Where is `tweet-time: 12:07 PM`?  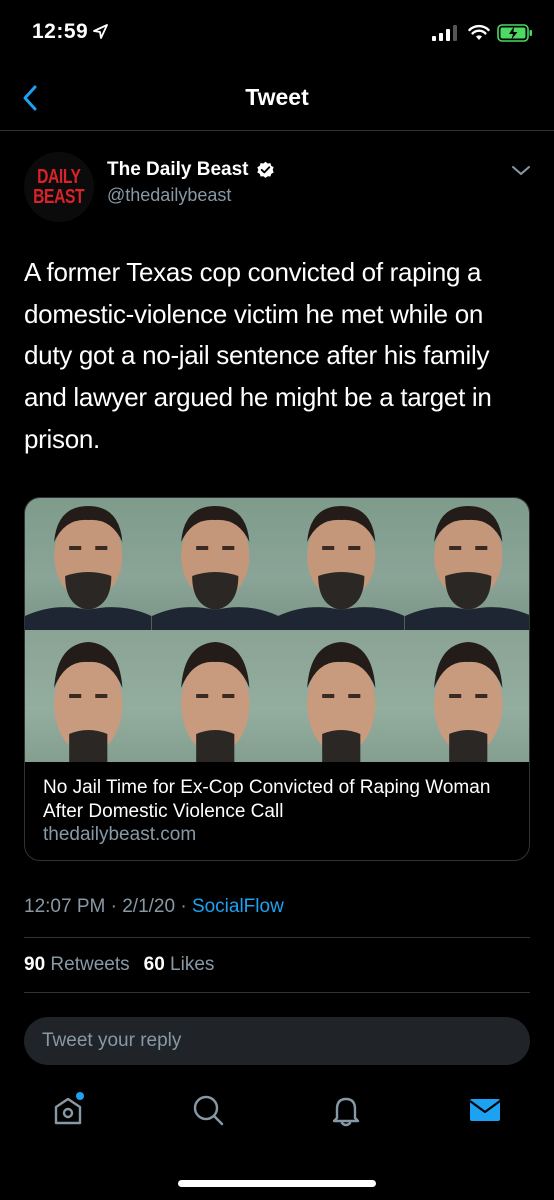 tweet-time: 12:07 PM is located at coordinates (65, 906).